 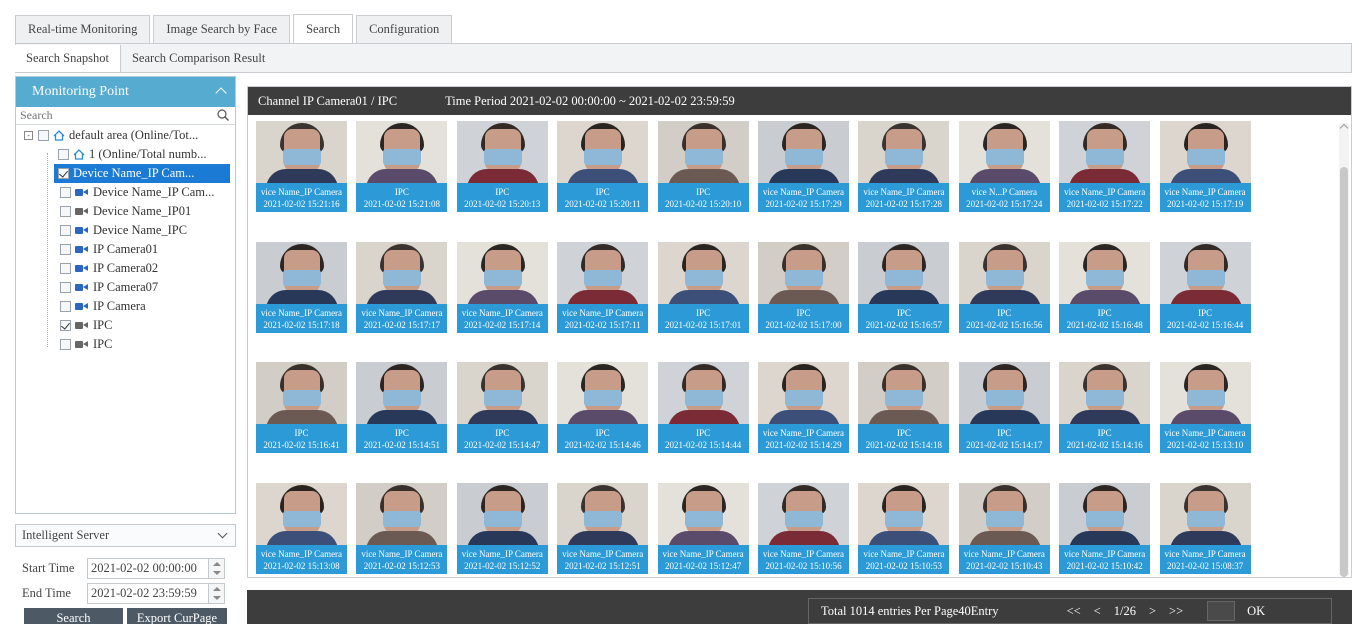 What do you see at coordinates (83, 29) in the screenshot?
I see `tab-realtime-monitoring: Real-time Monitoring` at bounding box center [83, 29].